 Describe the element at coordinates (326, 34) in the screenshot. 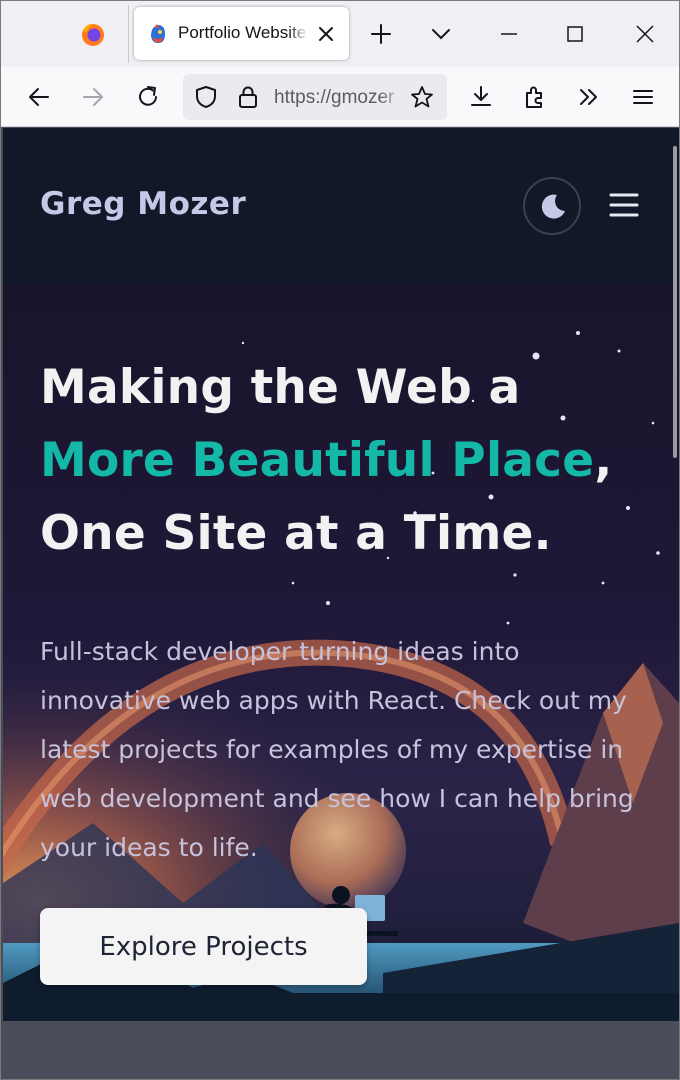

I see `close-tab-icon` at that location.